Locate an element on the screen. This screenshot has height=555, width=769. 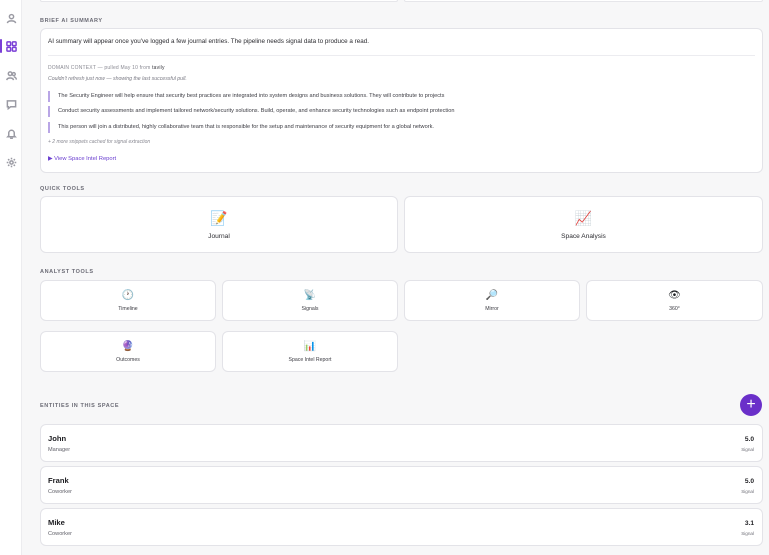
space-analysis-tool-button: 📈 Space Analysis is located at coordinates (583, 224).